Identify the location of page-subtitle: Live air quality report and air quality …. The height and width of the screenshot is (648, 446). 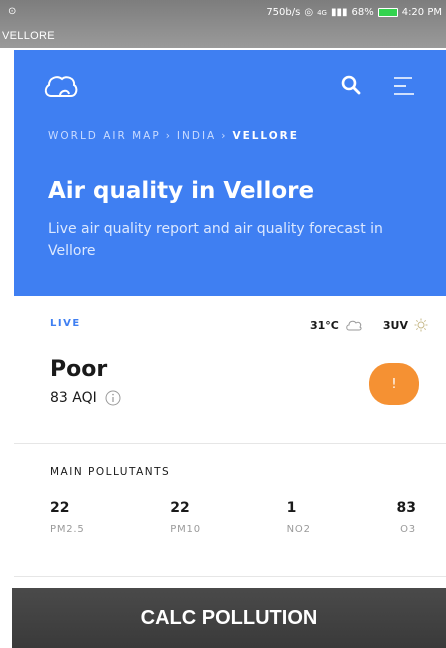
(215, 240).